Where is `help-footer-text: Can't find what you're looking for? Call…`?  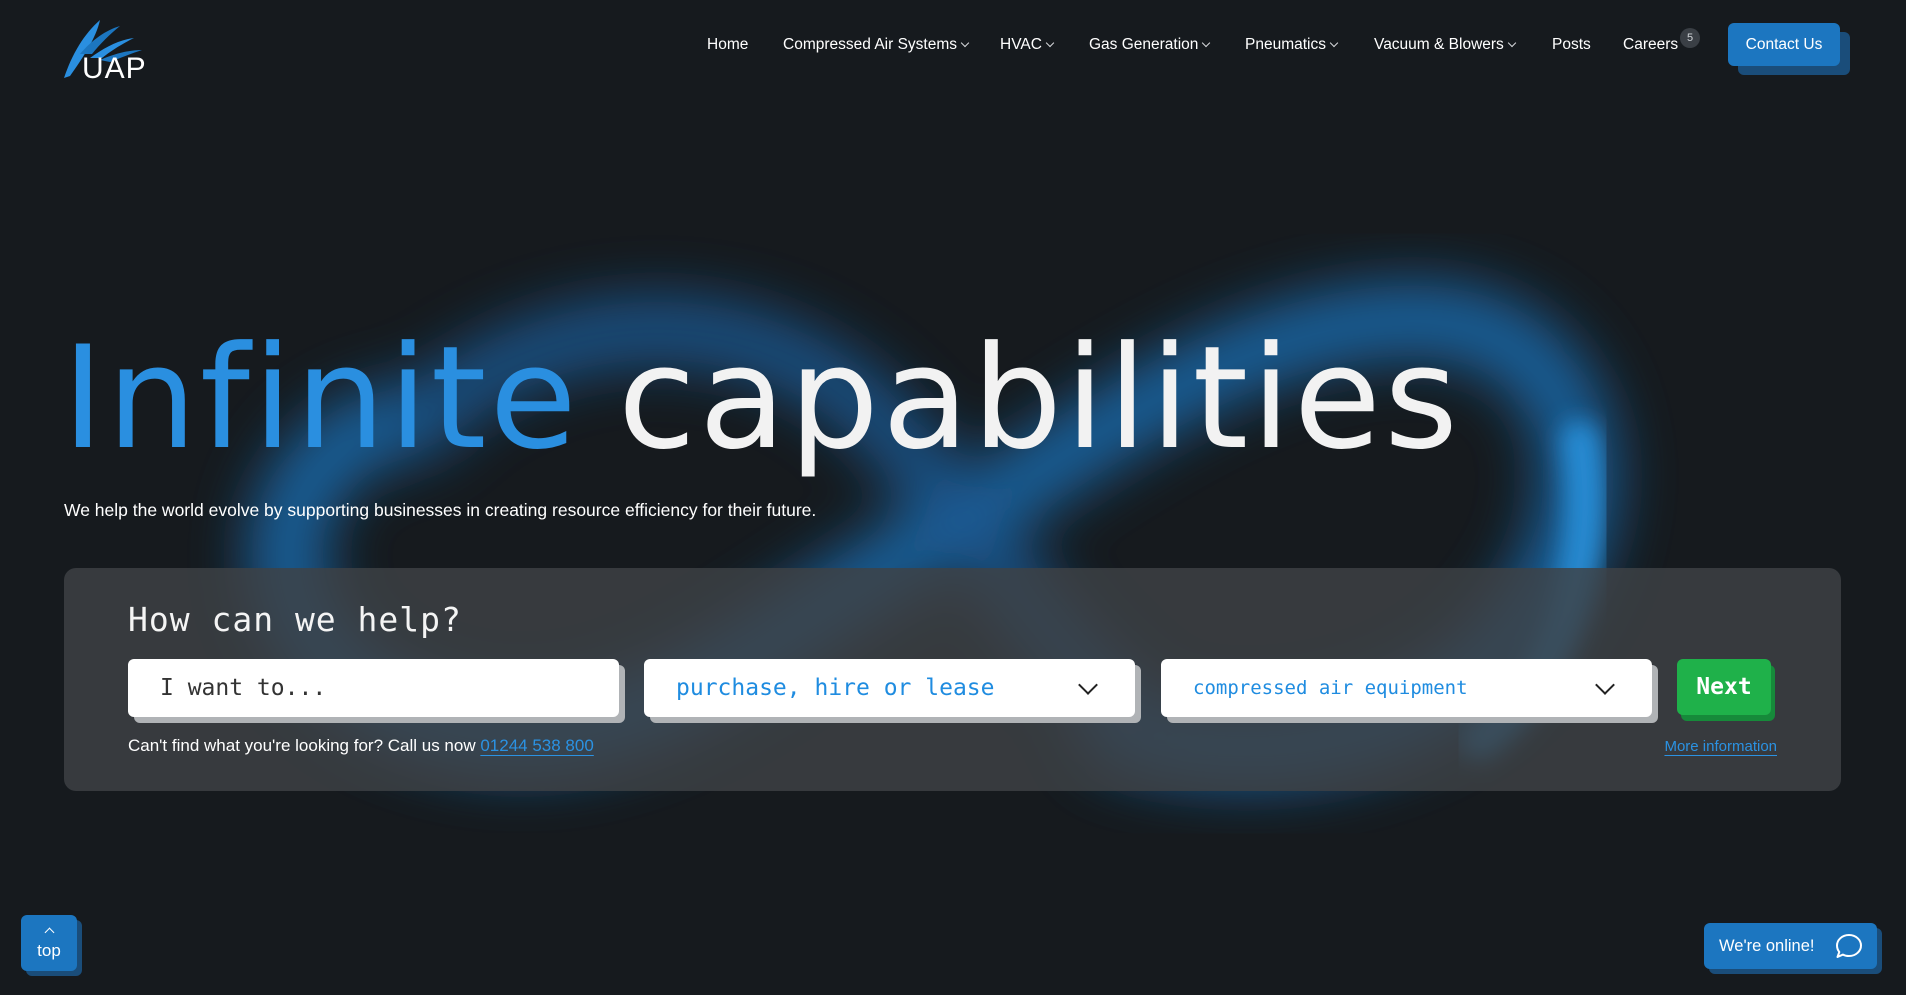 help-footer-text: Can't find what you're looking for? Call… is located at coordinates (304, 745).